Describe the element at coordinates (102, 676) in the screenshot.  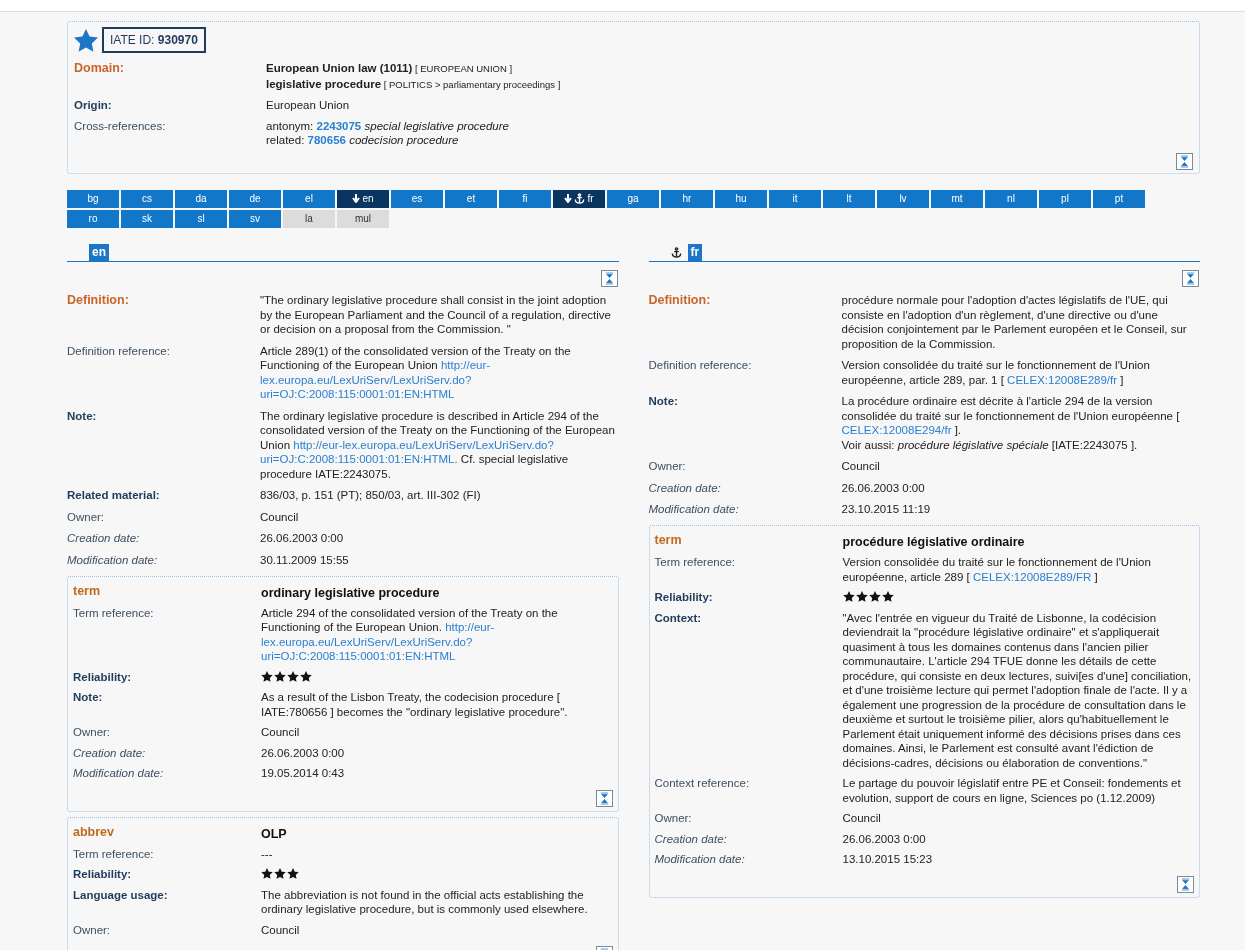
I see `field-label: Reliability:` at that location.